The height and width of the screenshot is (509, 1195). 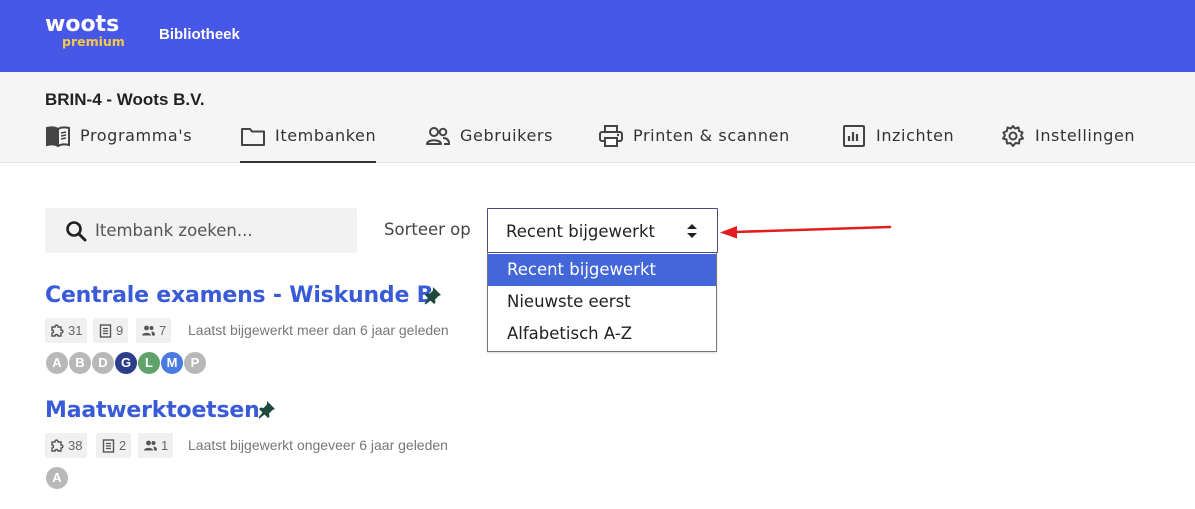 What do you see at coordinates (806, 232) in the screenshot?
I see `annotation-arrow` at bounding box center [806, 232].